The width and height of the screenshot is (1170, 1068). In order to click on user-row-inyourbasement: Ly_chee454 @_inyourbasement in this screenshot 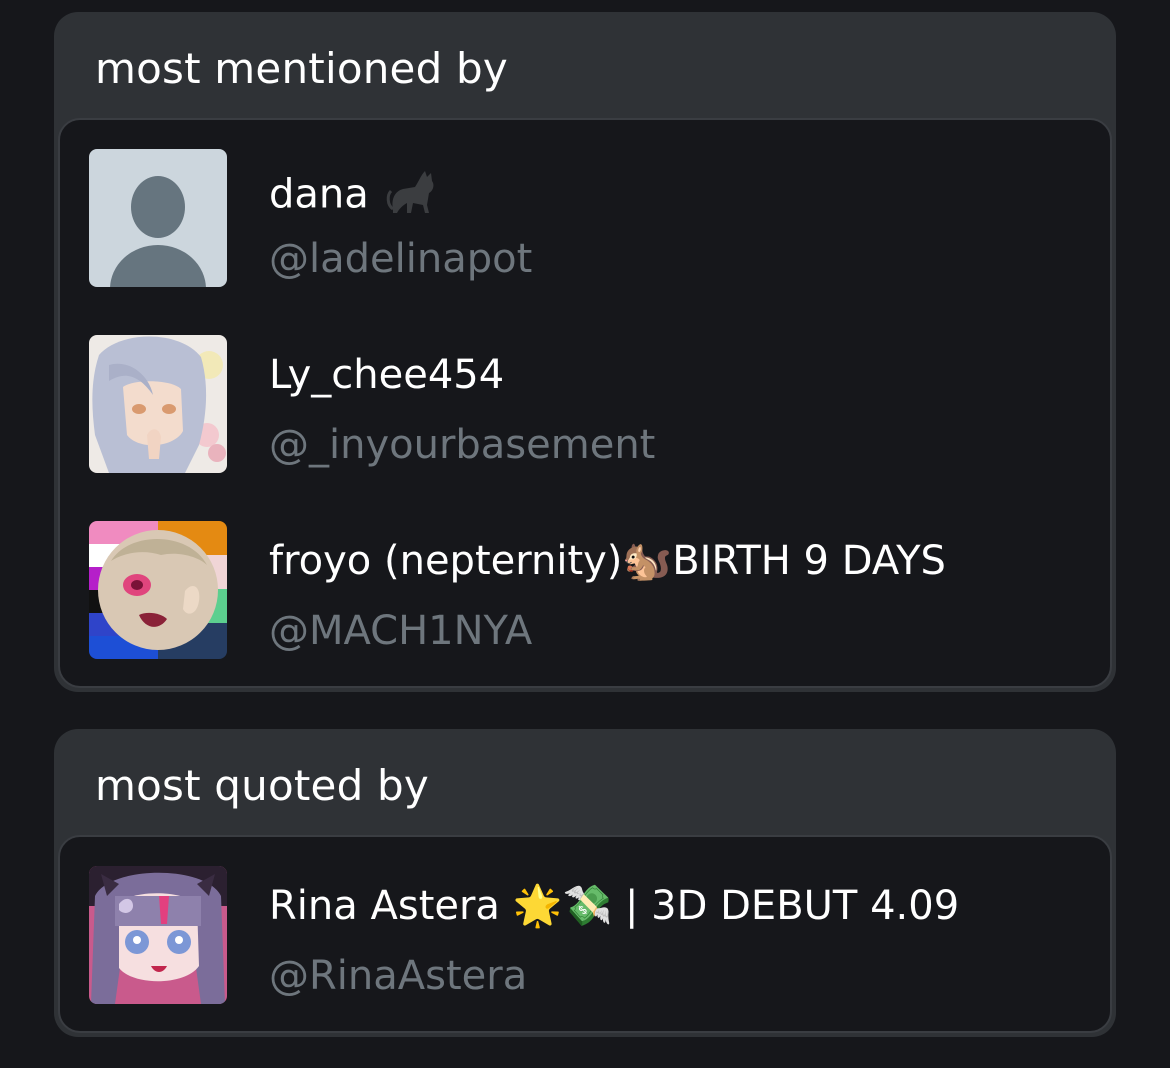, I will do `click(585, 405)`.